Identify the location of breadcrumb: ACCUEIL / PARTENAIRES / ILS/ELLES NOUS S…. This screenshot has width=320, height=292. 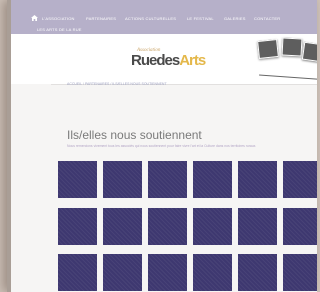
(117, 84).